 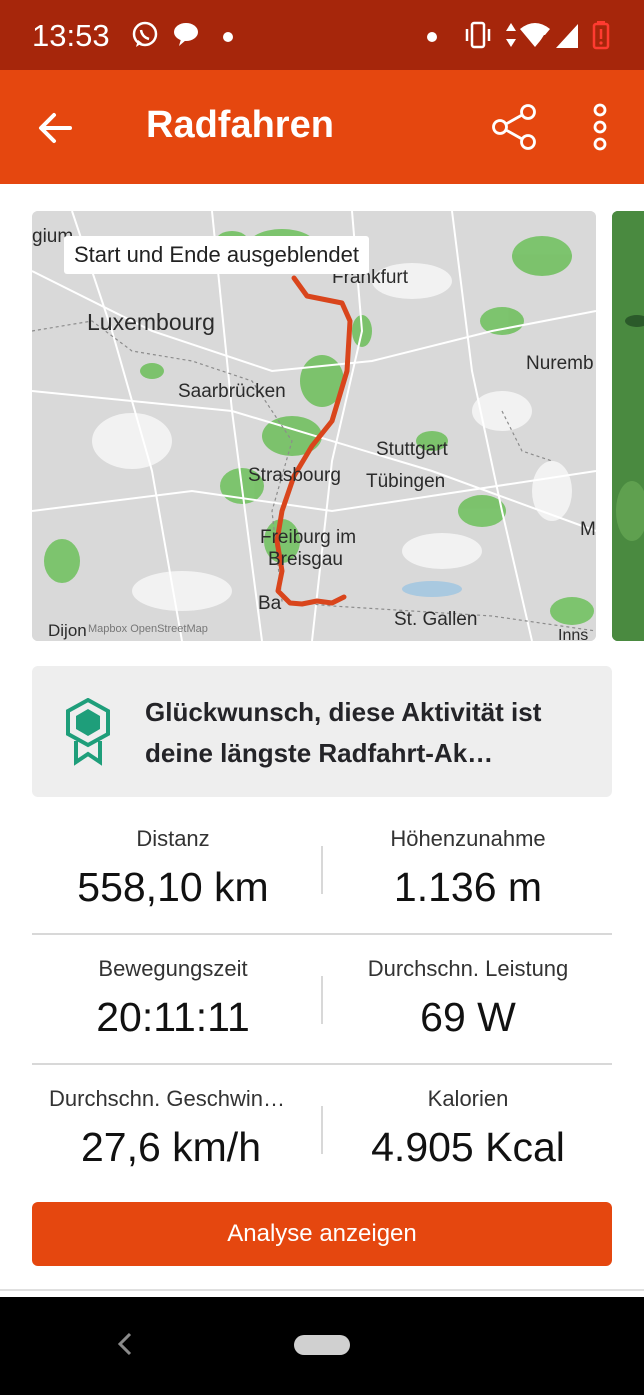 What do you see at coordinates (148, 629) in the screenshot?
I see `map-attribution: Mapbox OpenStreetMap` at bounding box center [148, 629].